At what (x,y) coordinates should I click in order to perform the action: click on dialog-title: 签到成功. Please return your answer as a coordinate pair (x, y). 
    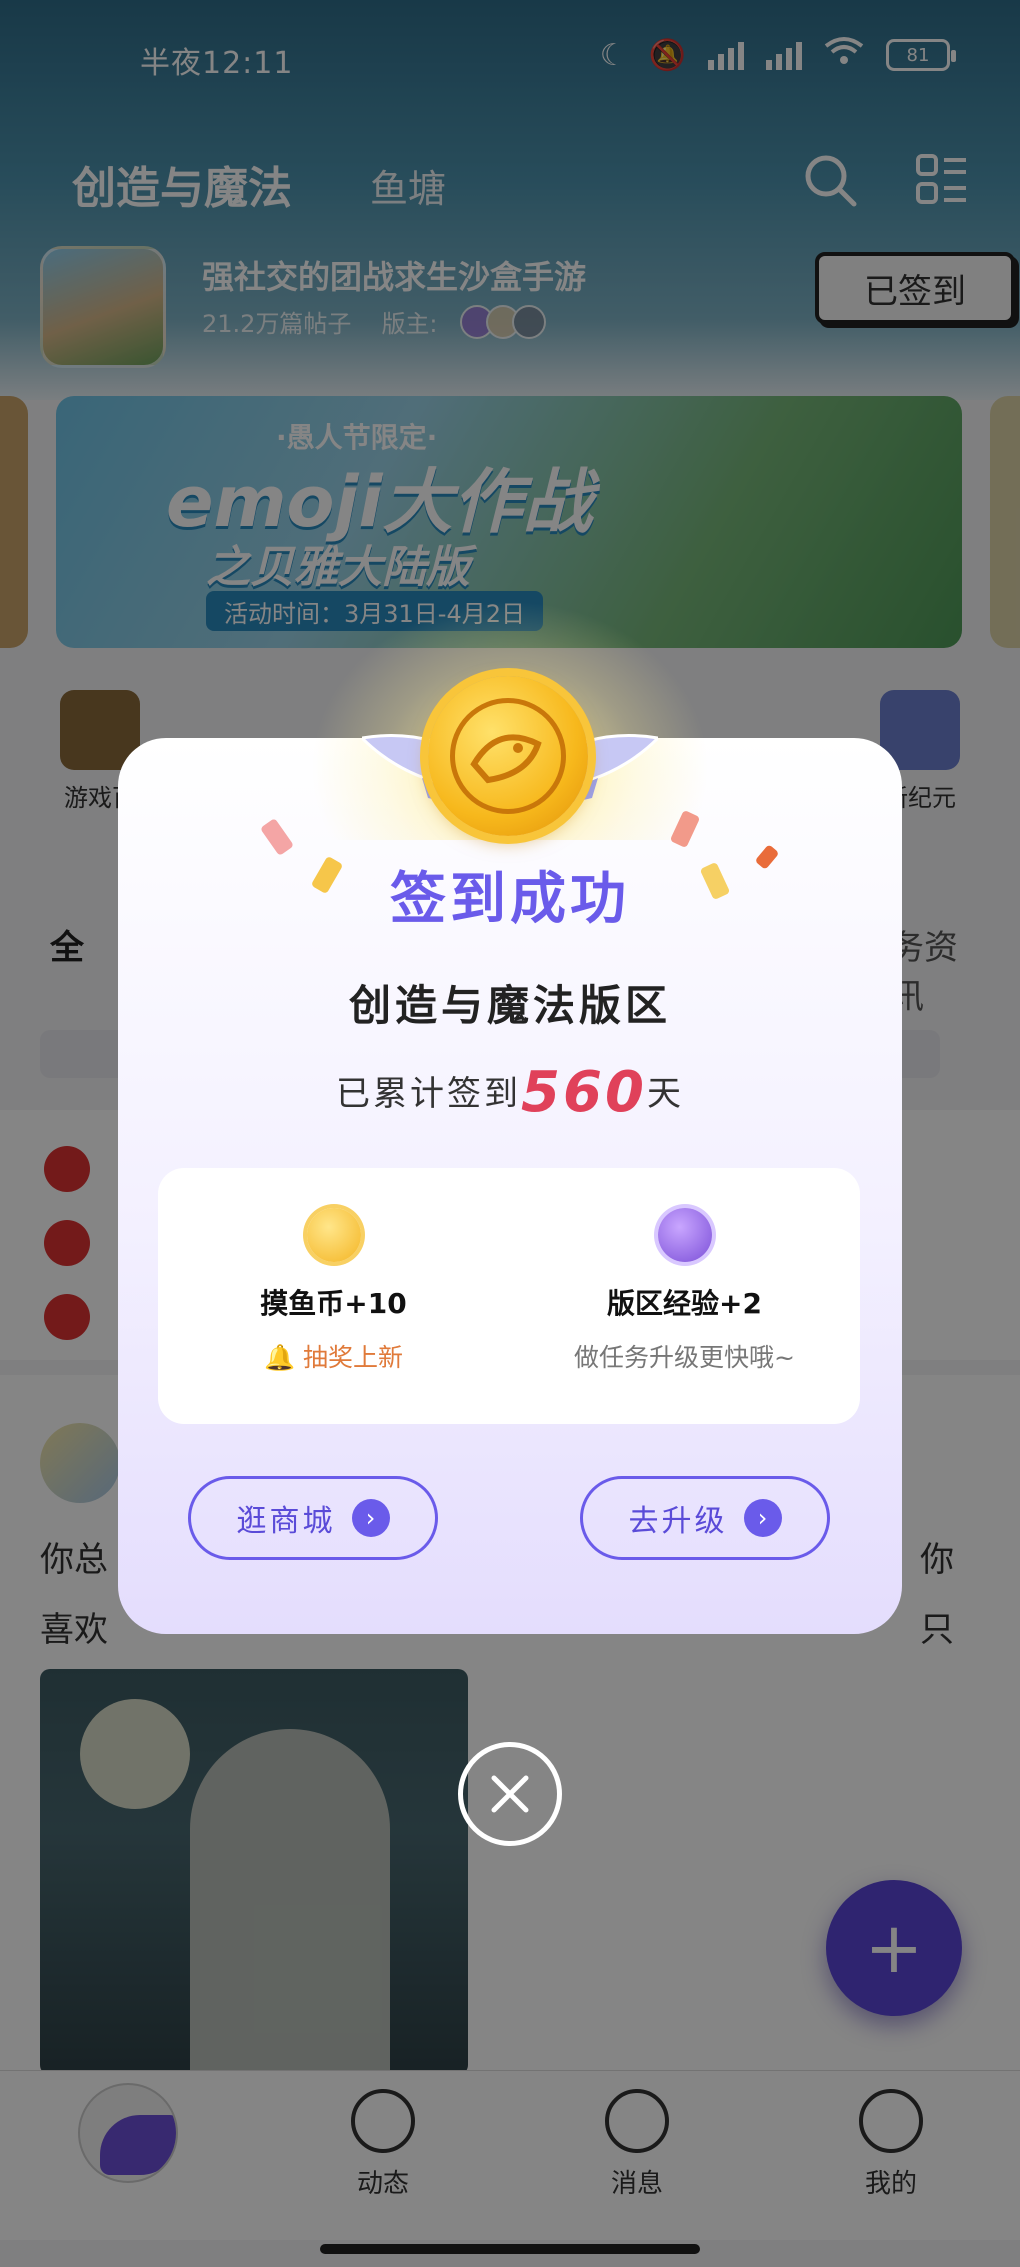
    Looking at the image, I should click on (510, 899).